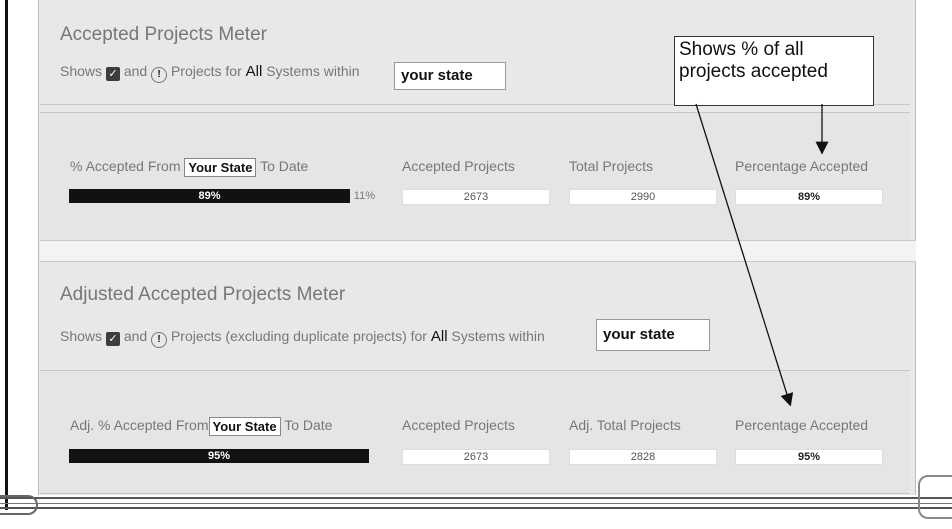 This screenshot has height=529, width=952. Describe the element at coordinates (476, 503) in the screenshot. I see `bottom-border-inner` at that location.